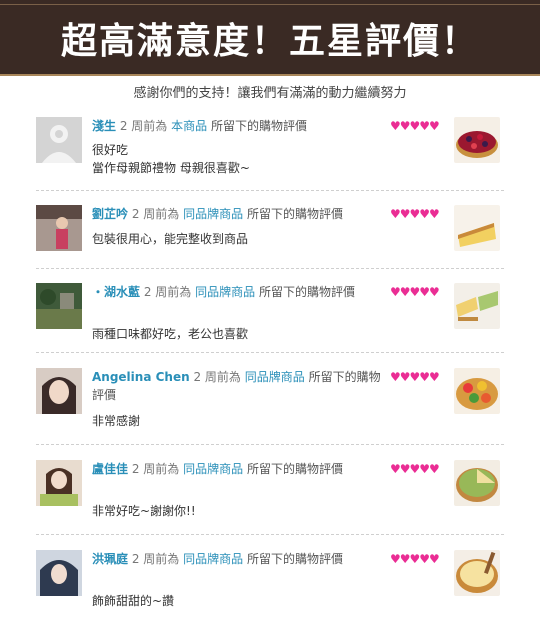 The image size is (540, 626). Describe the element at coordinates (110, 150) in the screenshot. I see `review-line: 很好吃` at that location.